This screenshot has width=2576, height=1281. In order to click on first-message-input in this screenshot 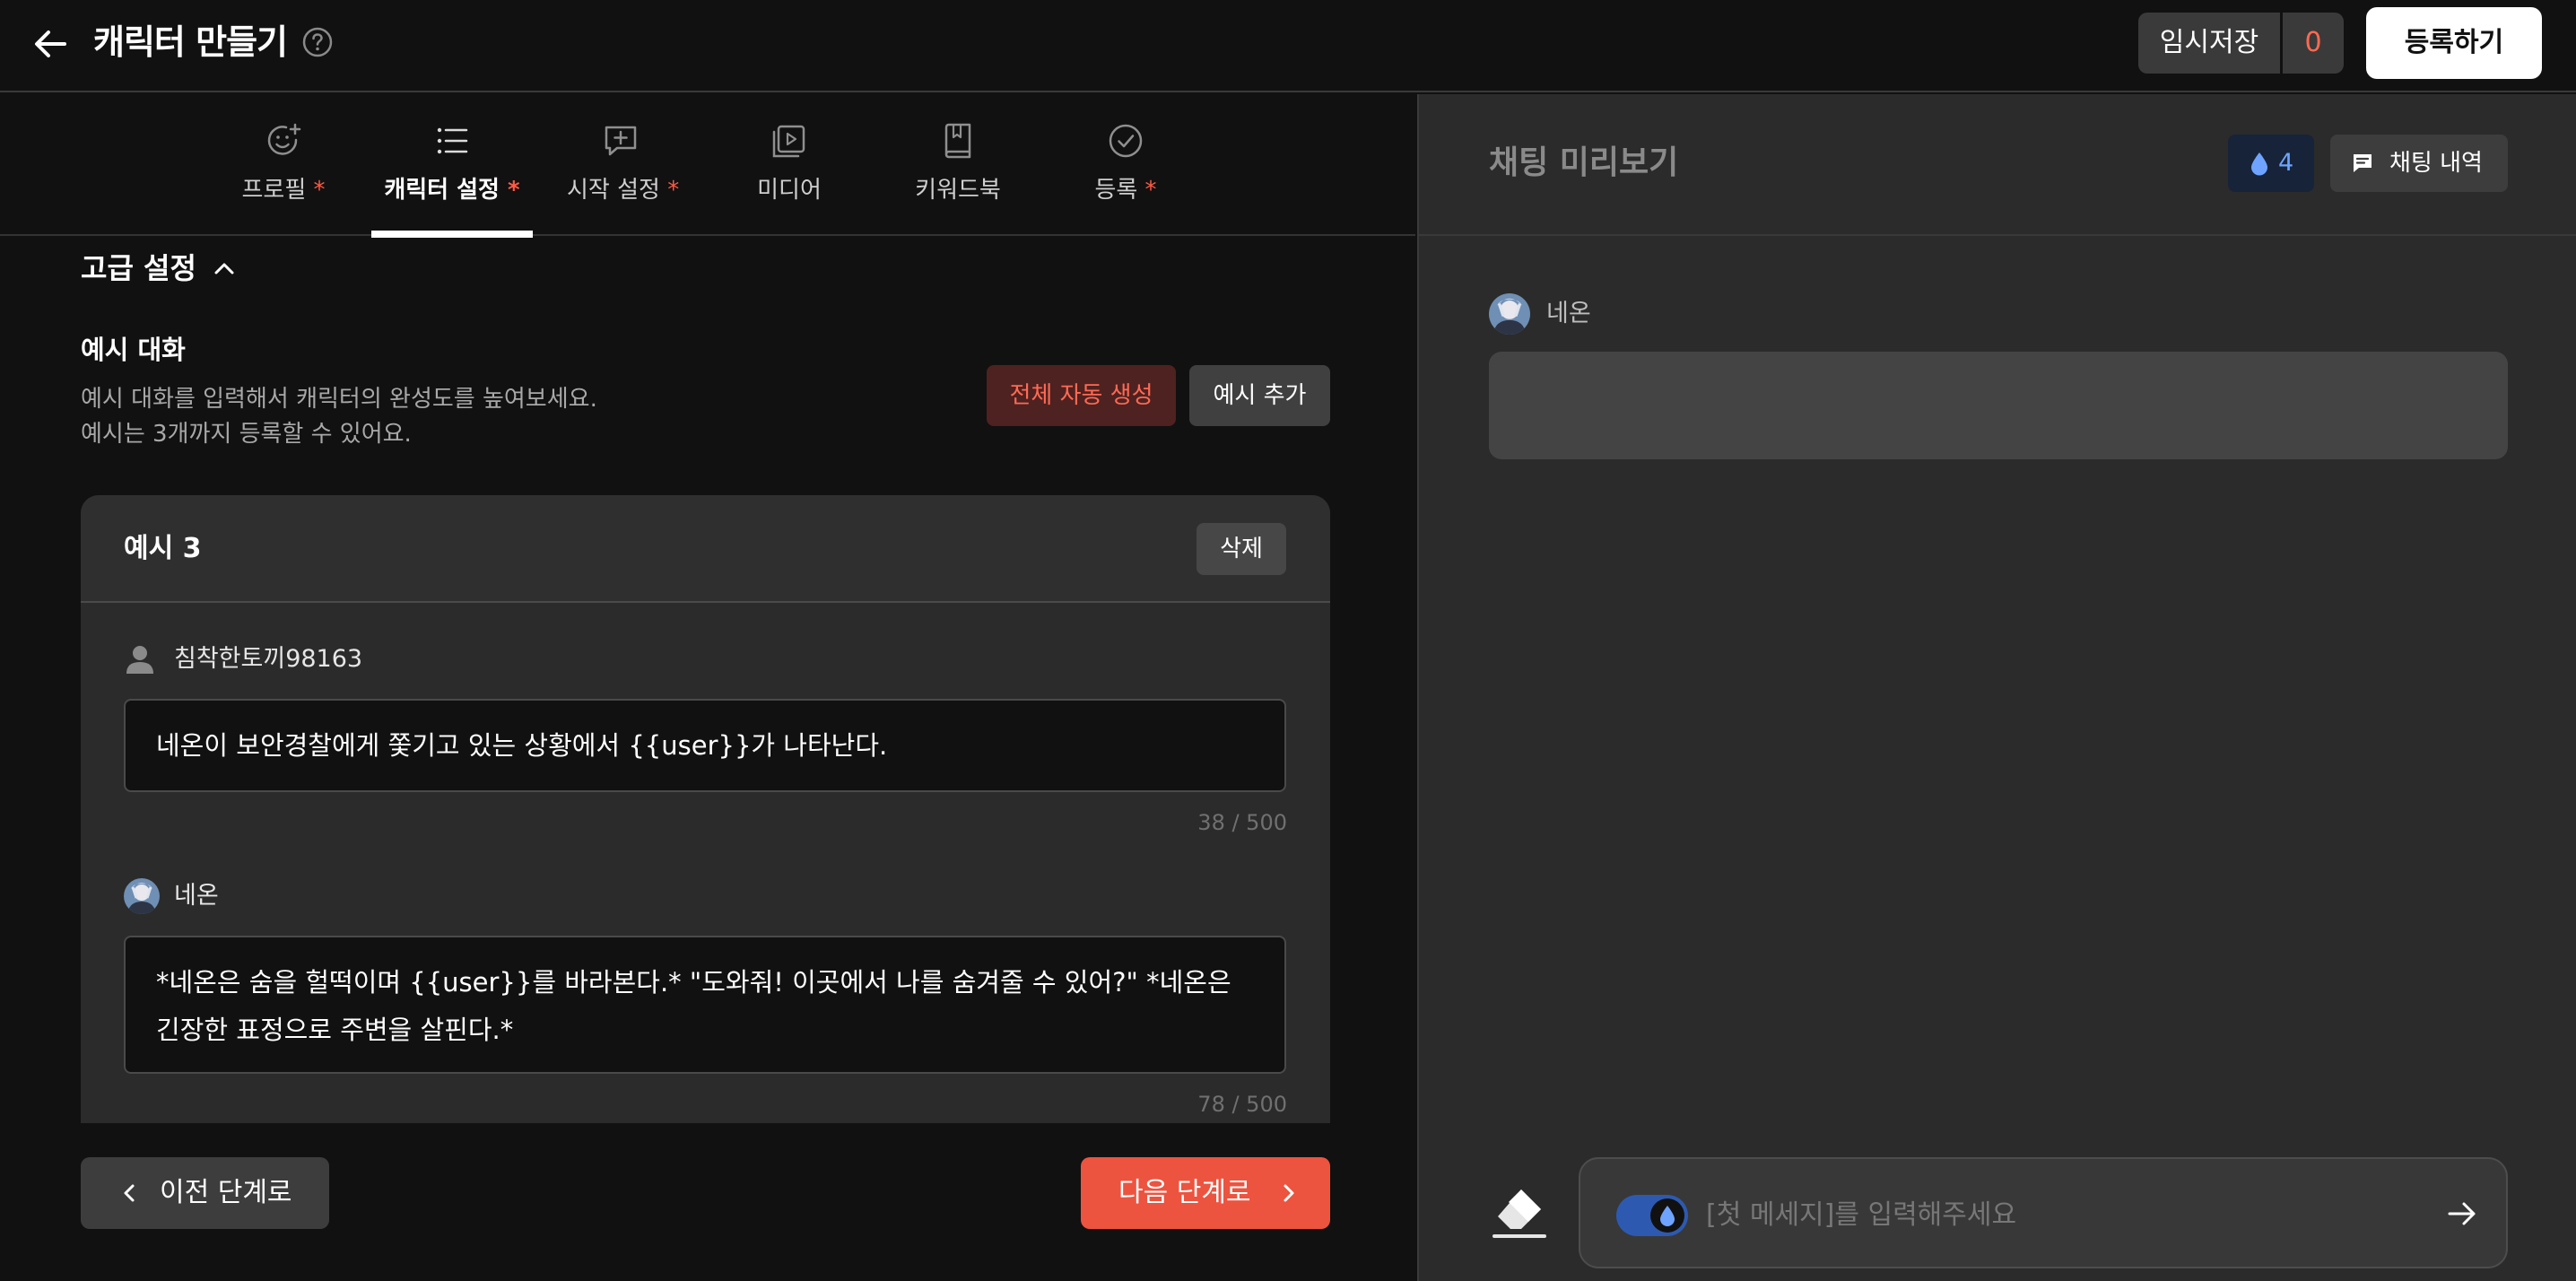, I will do `click(2065, 1214)`.